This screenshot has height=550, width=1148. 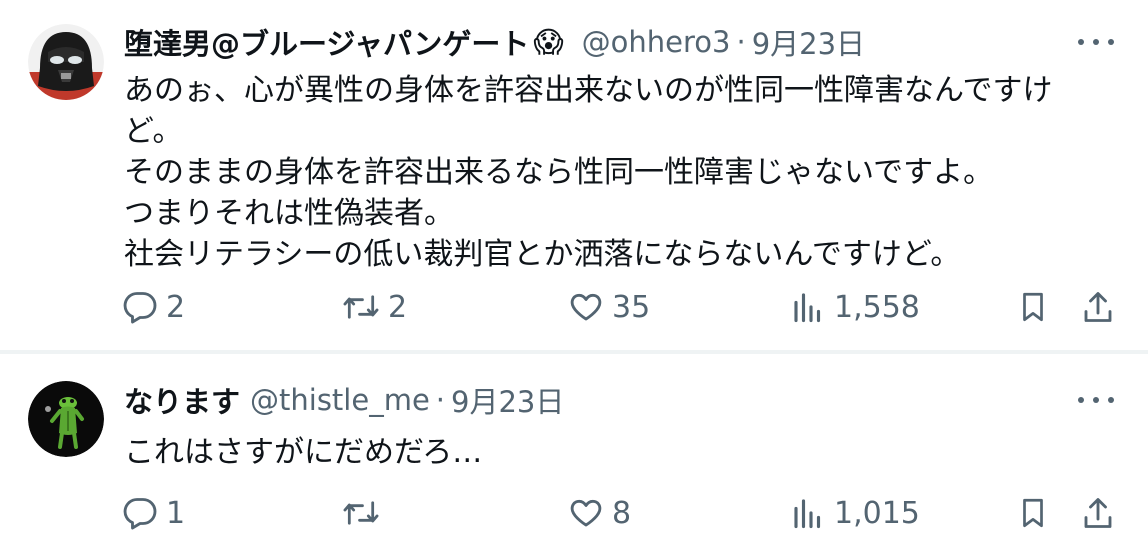 I want to click on tweet-text-line: つまりそれは性偽装者。, so click(x=289, y=213).